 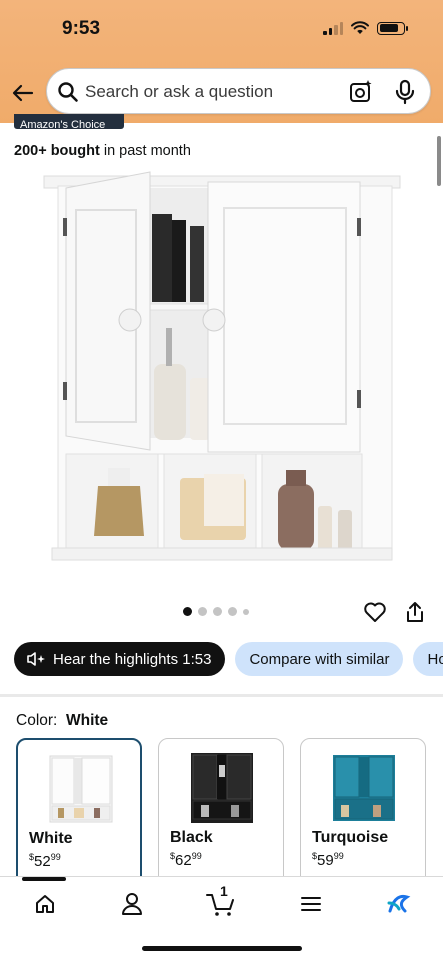 I want to click on search-icon, so click(x=68, y=92).